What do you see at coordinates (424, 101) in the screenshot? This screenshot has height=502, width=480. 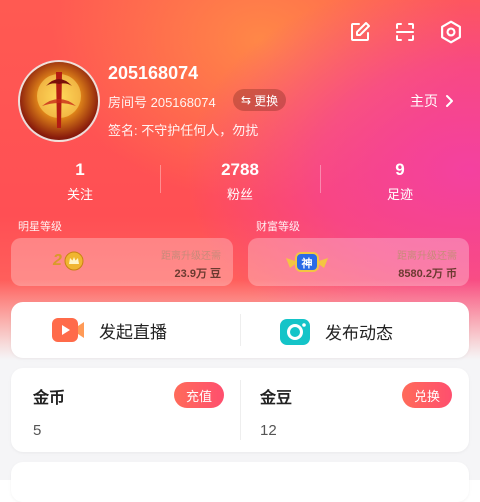 I see `home-label: 主页` at bounding box center [424, 101].